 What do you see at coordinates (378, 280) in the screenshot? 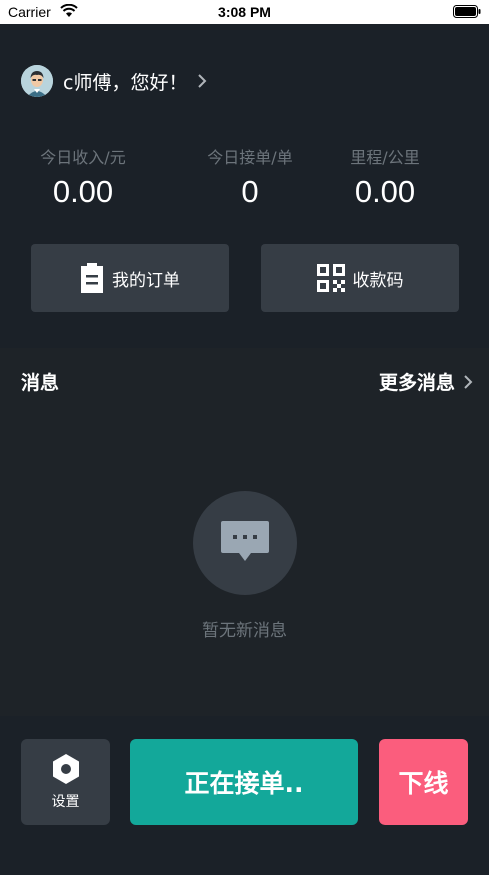
I see `payment-code-label: 收款码` at bounding box center [378, 280].